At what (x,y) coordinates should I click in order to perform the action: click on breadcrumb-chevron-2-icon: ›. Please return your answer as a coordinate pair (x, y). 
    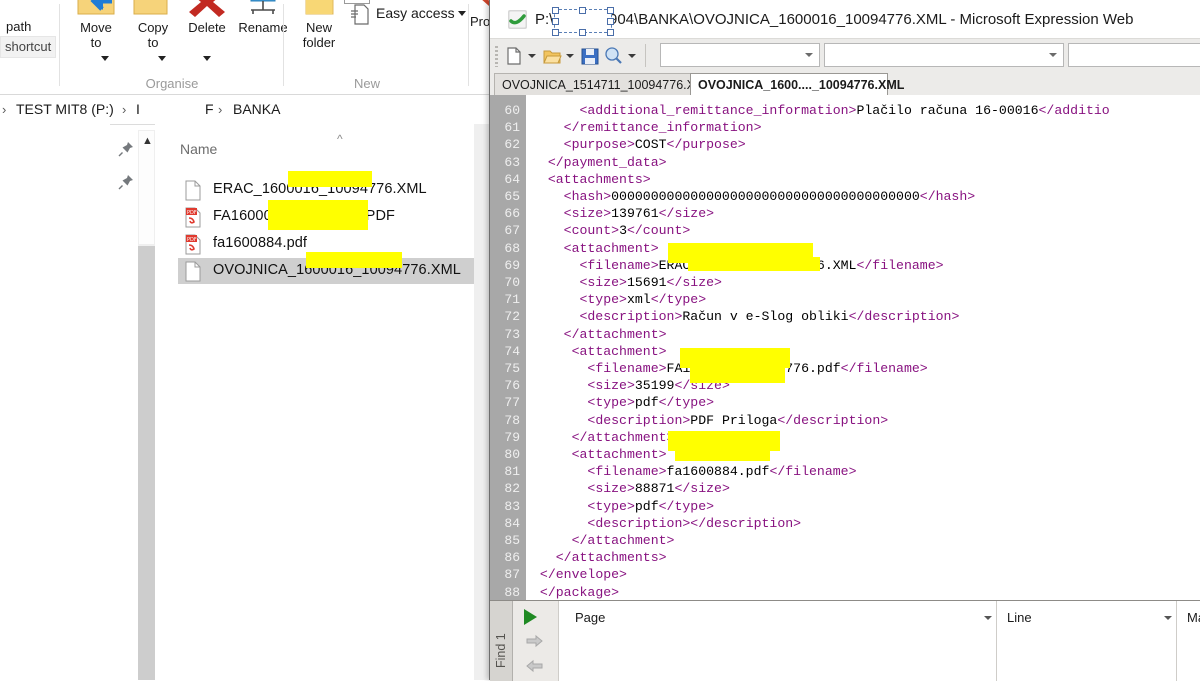
    Looking at the image, I should click on (220, 109).